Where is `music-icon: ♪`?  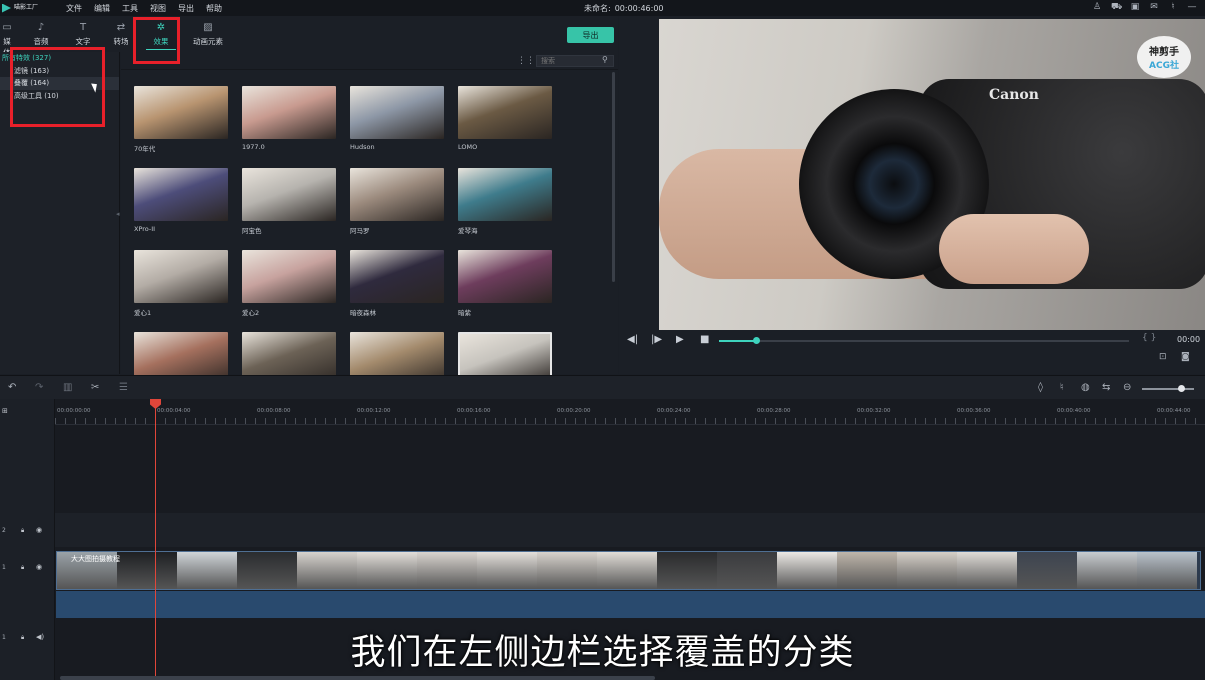 music-icon: ♪ is located at coordinates (41, 27).